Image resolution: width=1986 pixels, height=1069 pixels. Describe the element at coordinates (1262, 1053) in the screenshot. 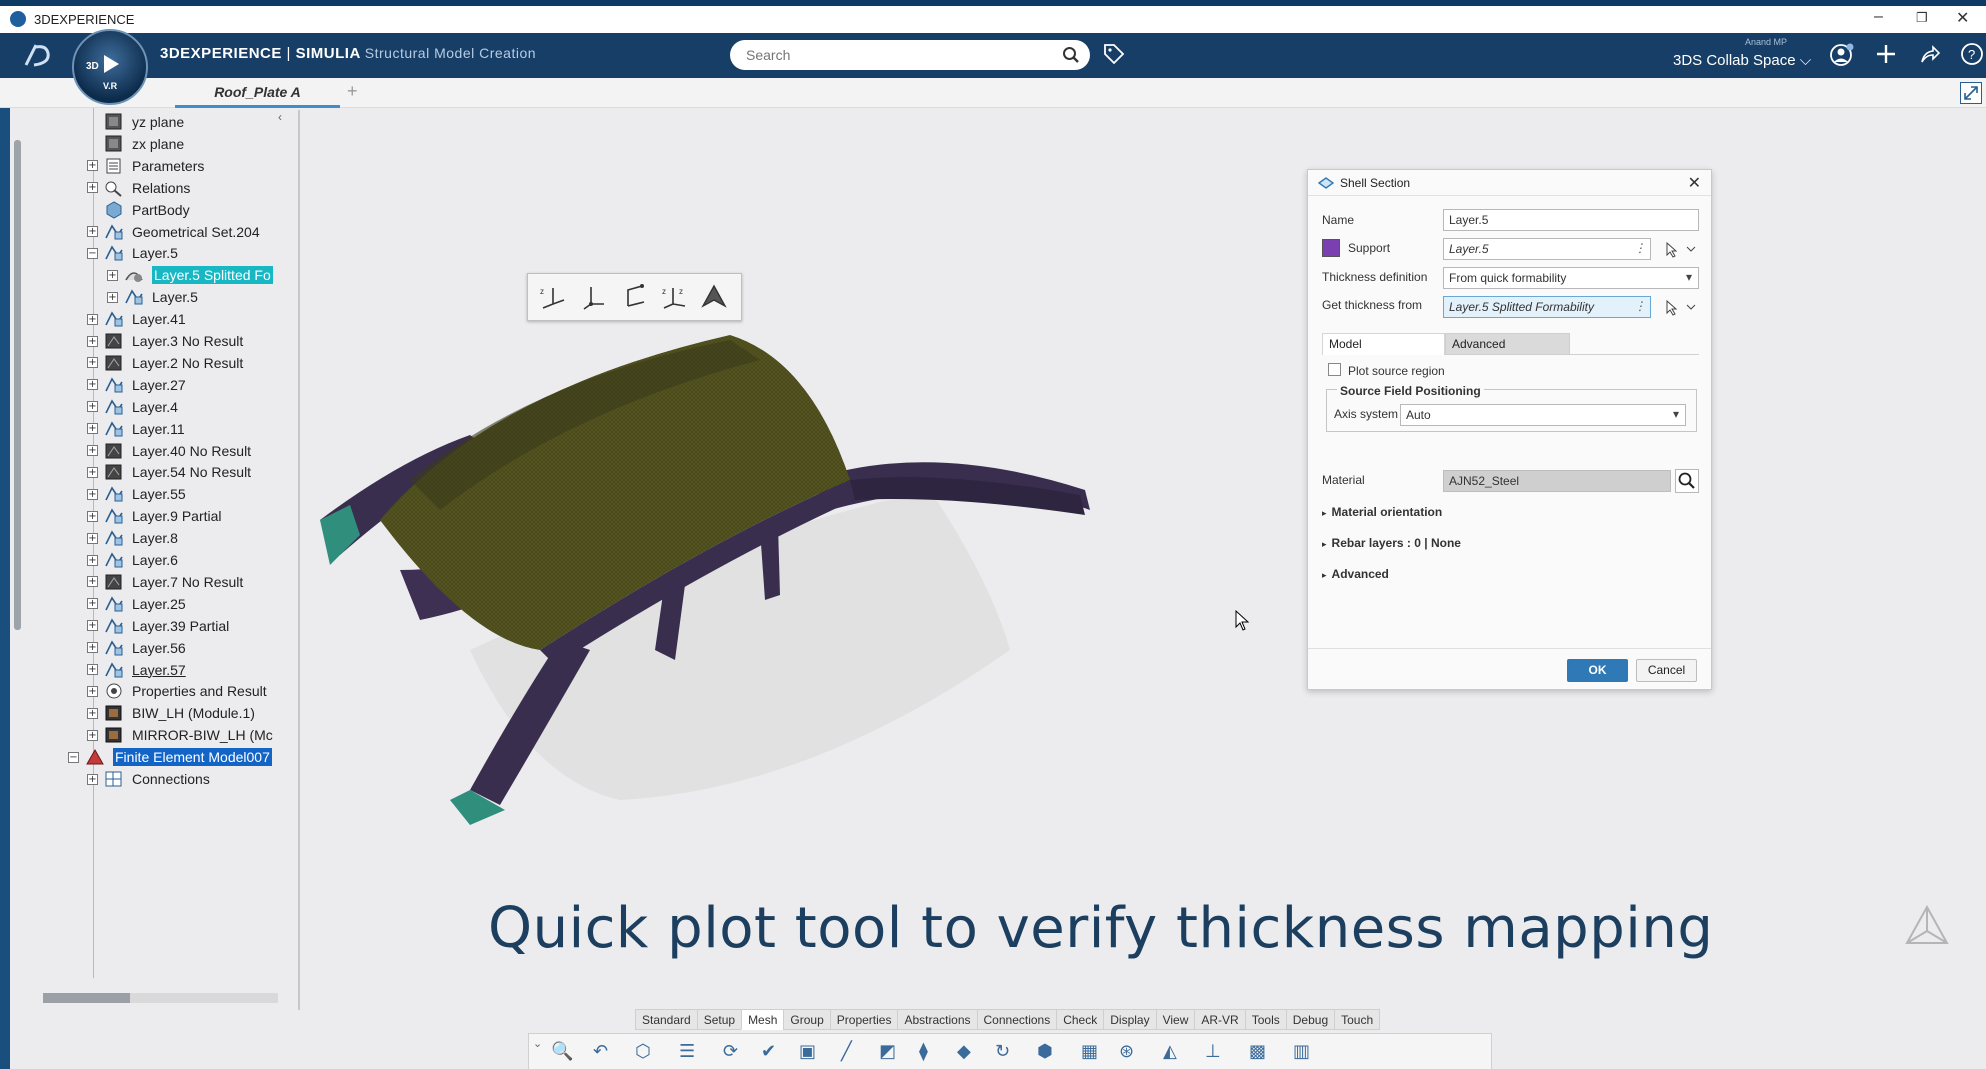

I see `grid-icon: ▩` at that location.